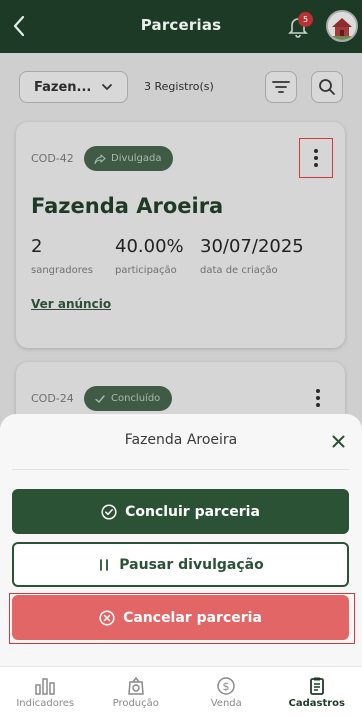  What do you see at coordinates (316, 703) in the screenshot?
I see `nav-label: Cadastros` at bounding box center [316, 703].